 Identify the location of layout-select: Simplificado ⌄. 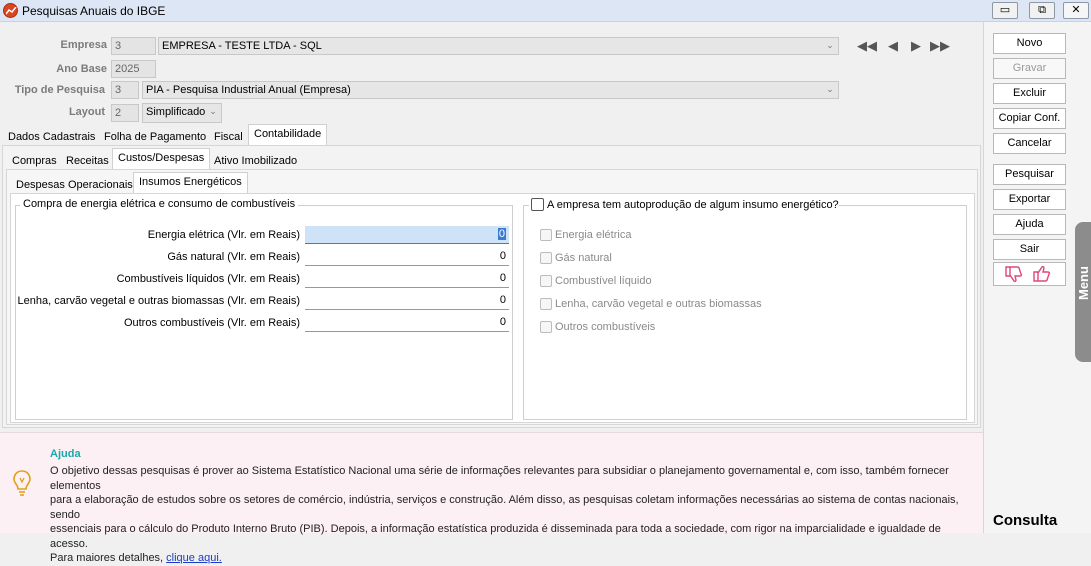
(182, 113).